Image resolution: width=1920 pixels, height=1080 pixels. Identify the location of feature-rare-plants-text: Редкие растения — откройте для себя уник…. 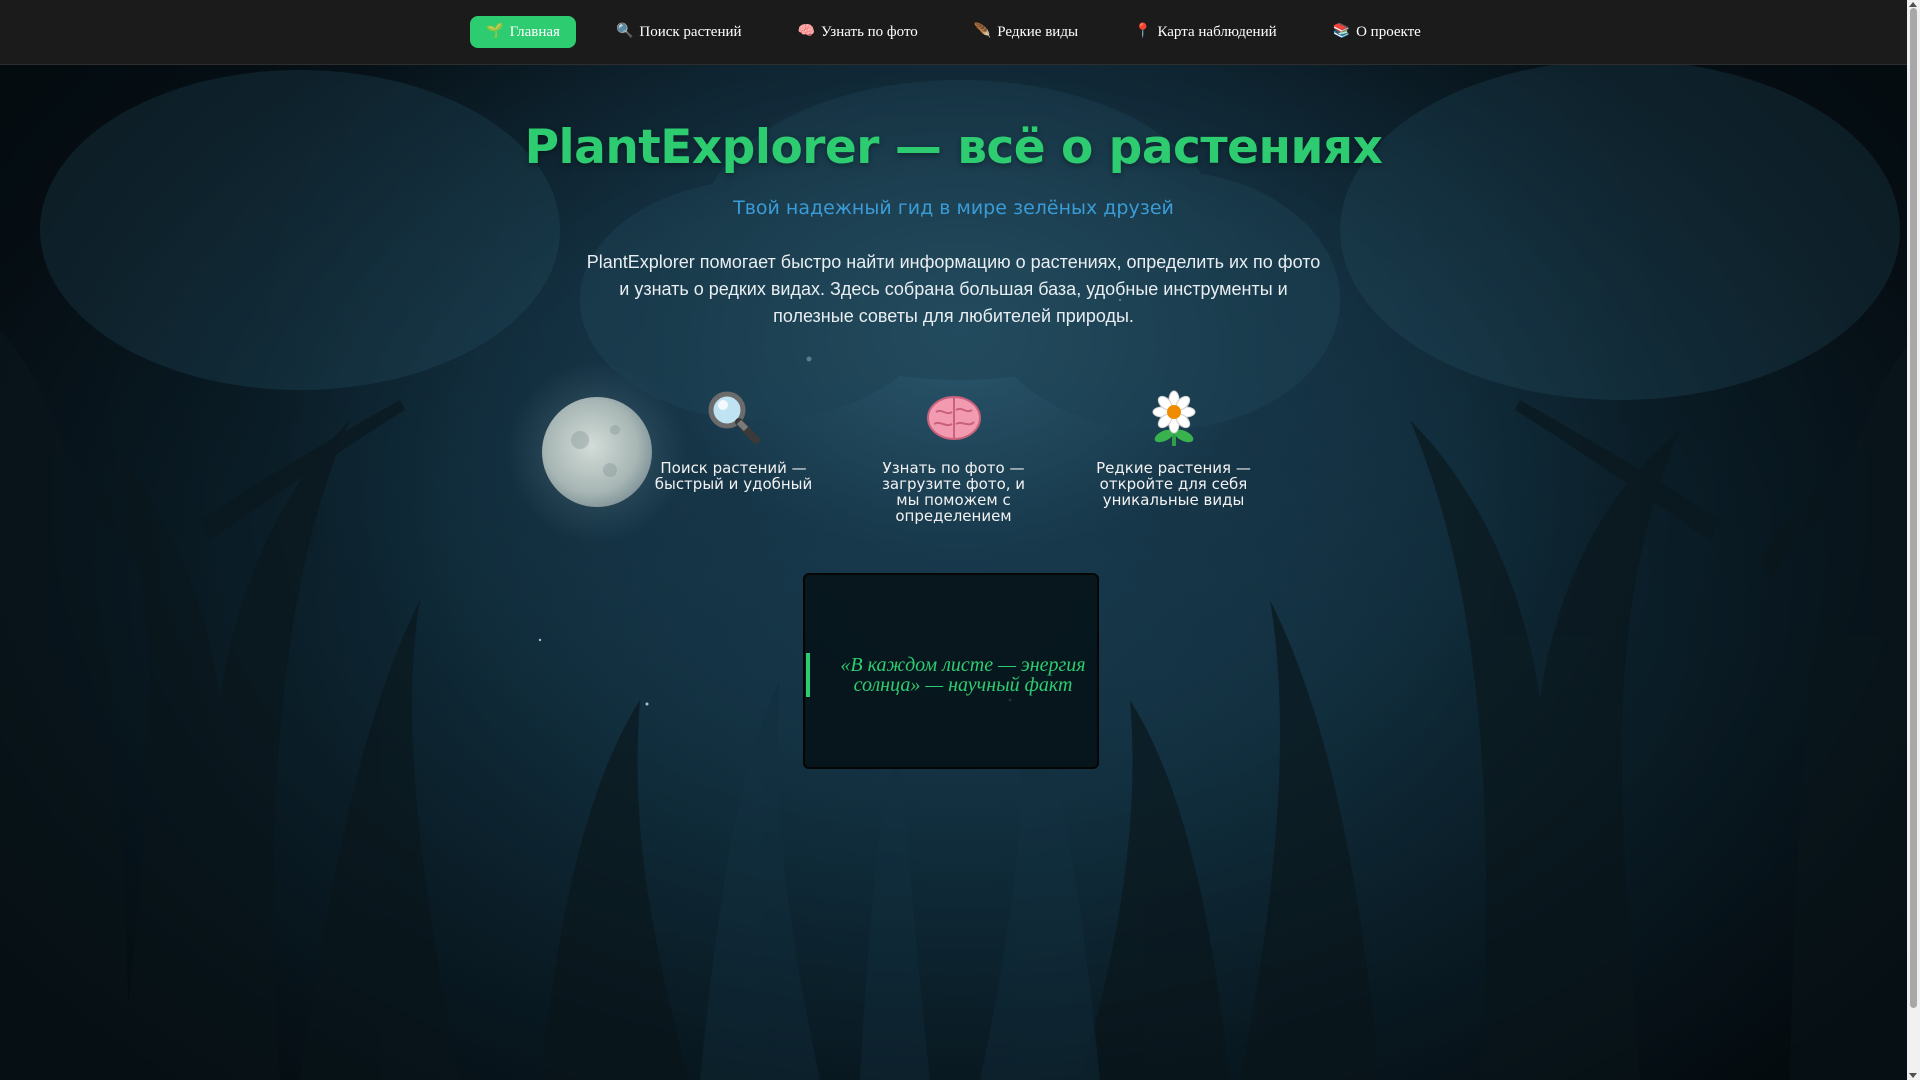
(1173, 484).